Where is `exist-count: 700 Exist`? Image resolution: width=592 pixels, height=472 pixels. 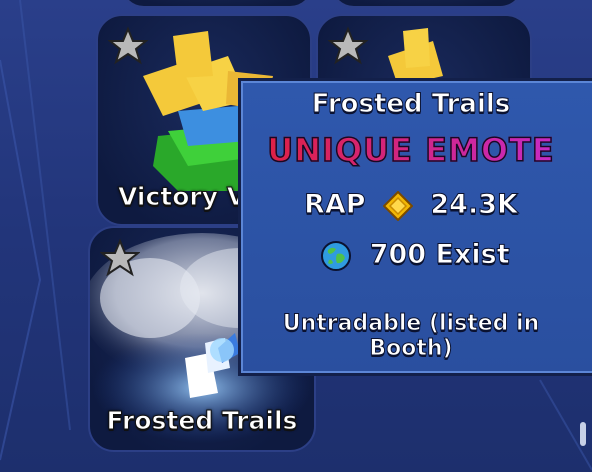 exist-count: 700 Exist is located at coordinates (439, 255).